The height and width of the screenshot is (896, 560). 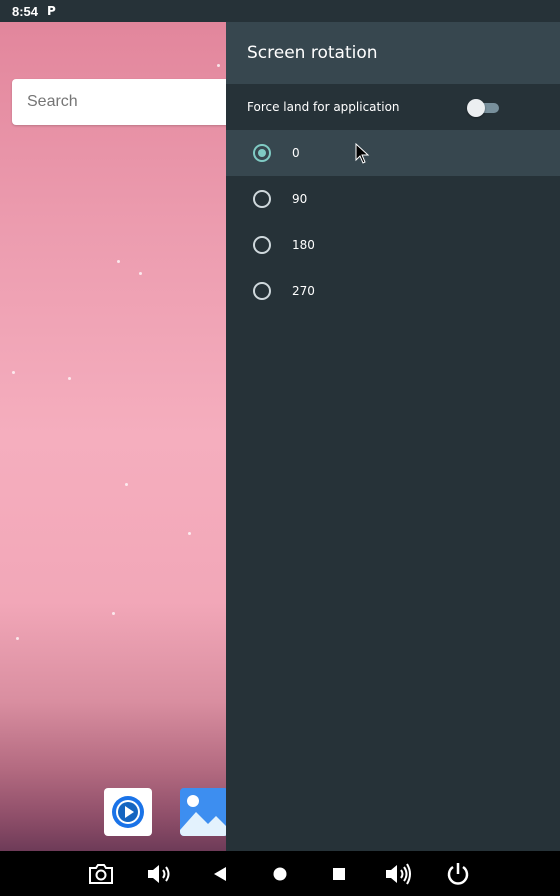 I want to click on option-label: 270, so click(x=303, y=291).